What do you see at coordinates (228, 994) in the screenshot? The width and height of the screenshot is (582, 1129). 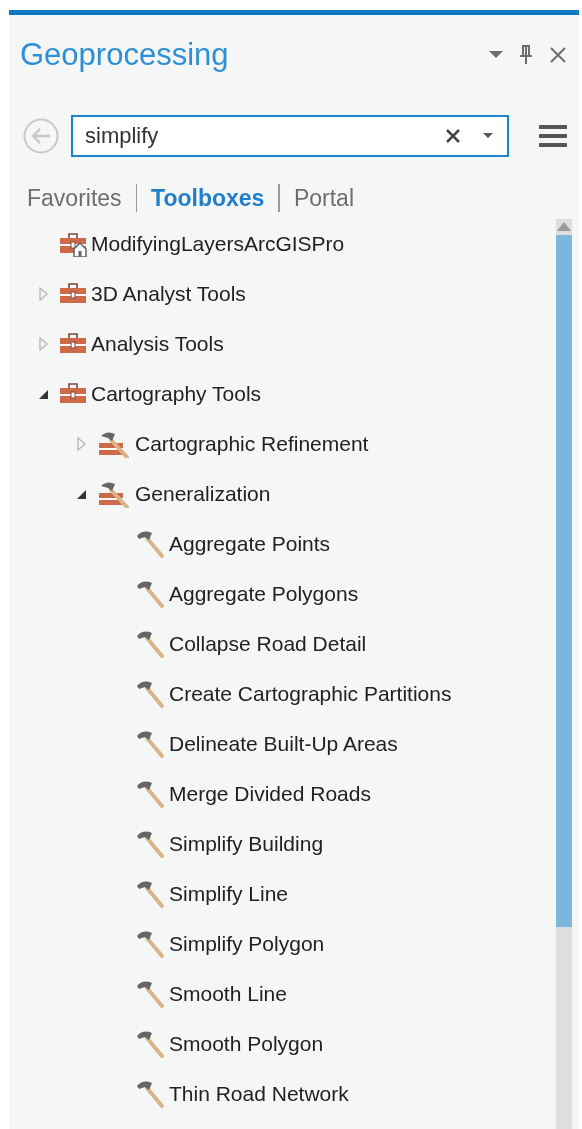 I see `tree-item-label: Smooth Line` at bounding box center [228, 994].